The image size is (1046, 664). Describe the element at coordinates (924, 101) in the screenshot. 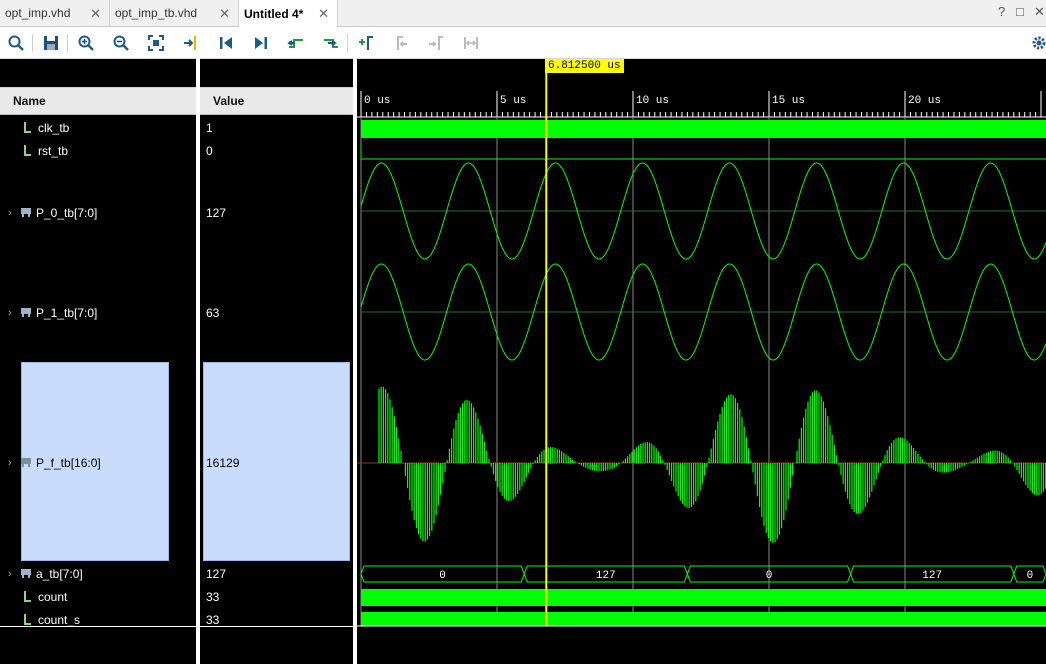

I see `timeline-tick-label: 20 us` at that location.